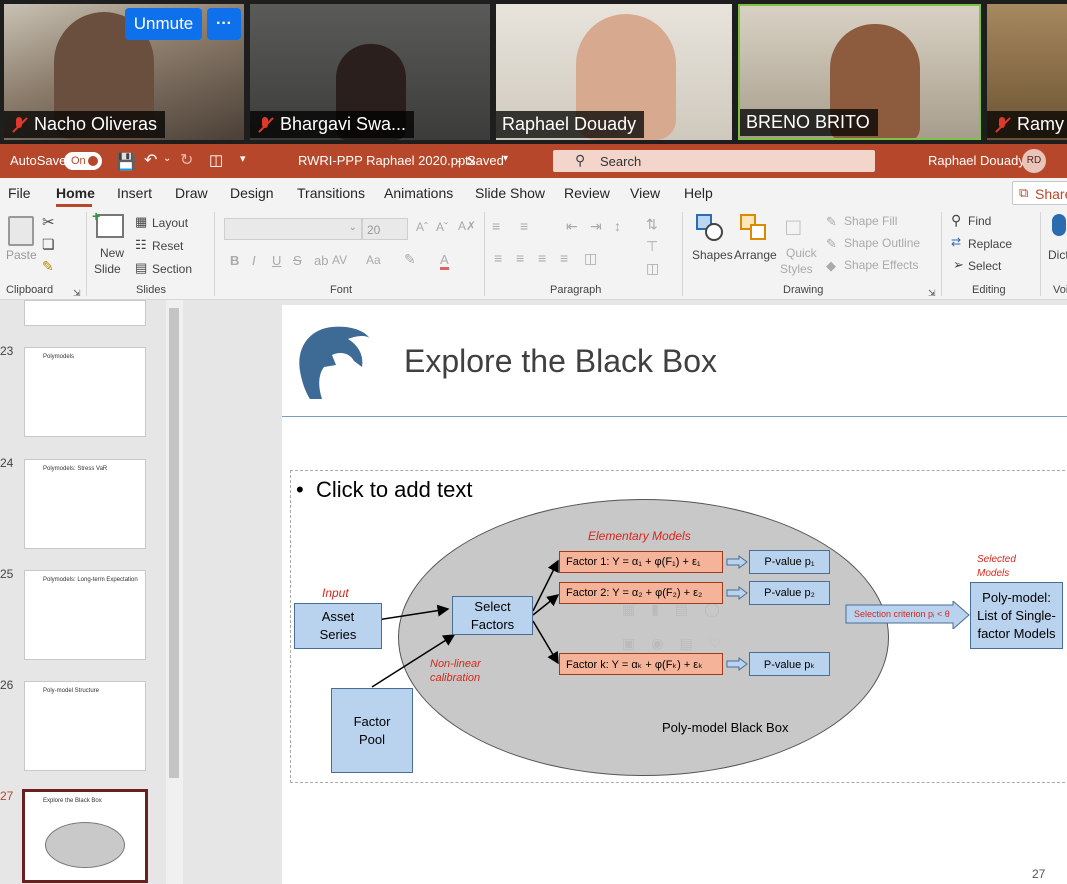 The height and width of the screenshot is (884, 1067). Describe the element at coordinates (587, 193) in the screenshot. I see `tab-review: Review` at that location.